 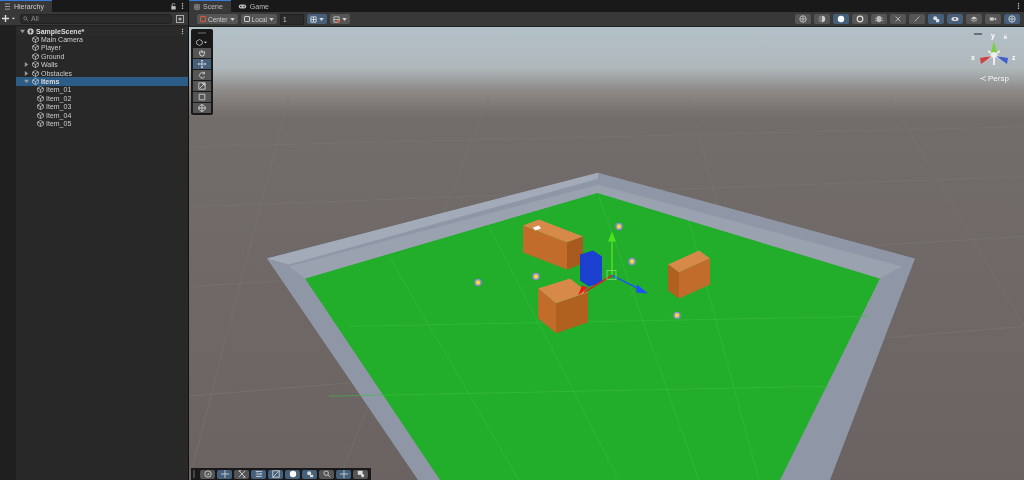 I want to click on compass-overlay-button, so click(x=207, y=474).